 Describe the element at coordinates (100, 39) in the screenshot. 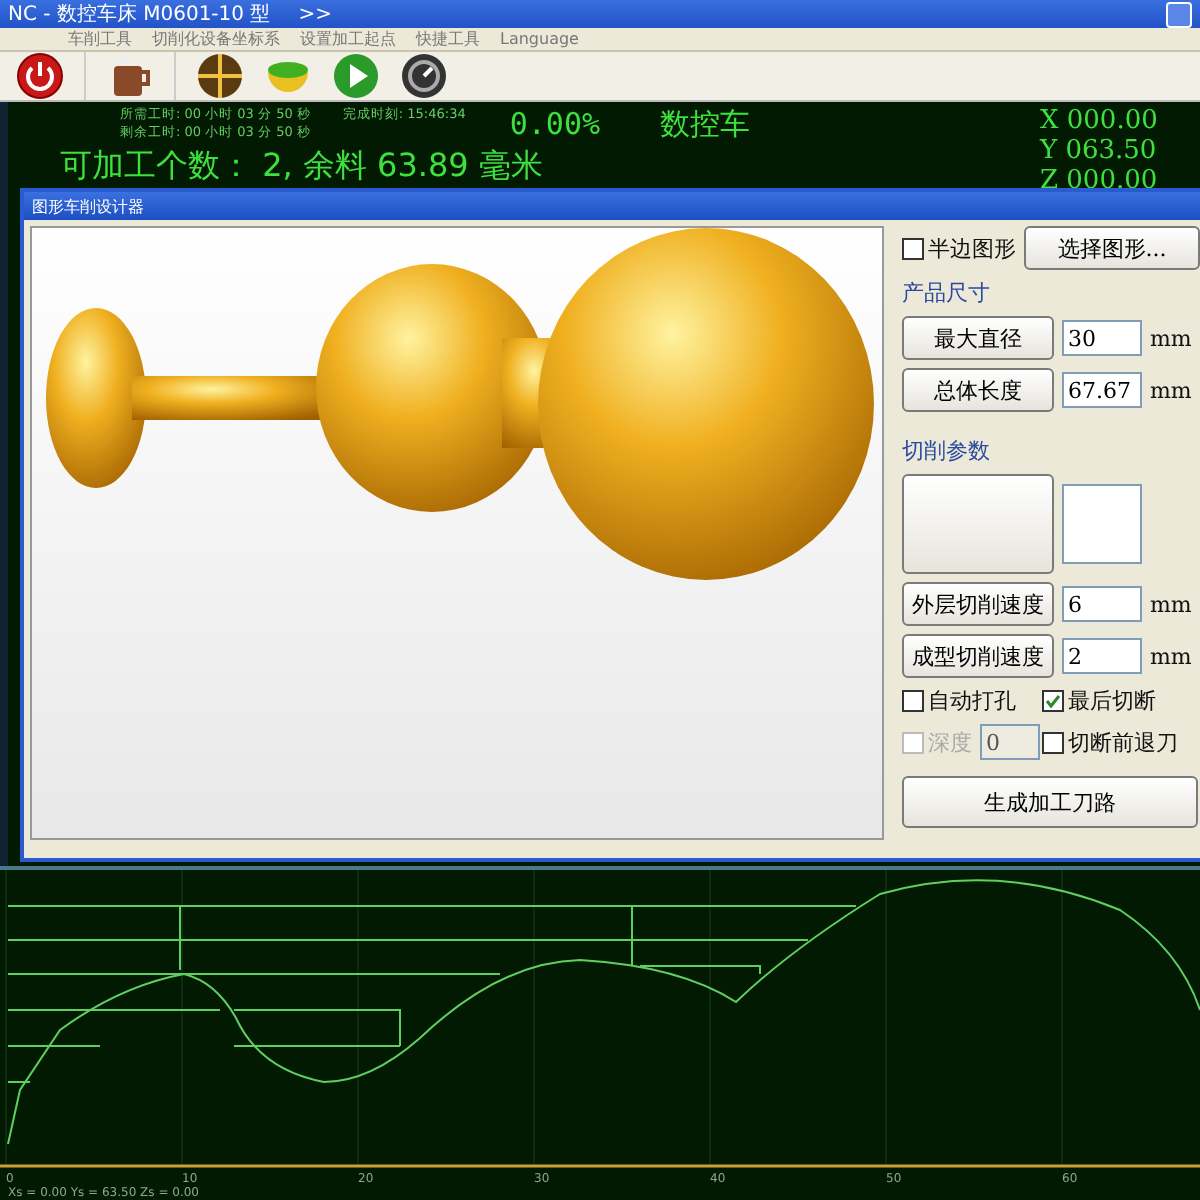

I see `menu-item: 车削工具` at that location.